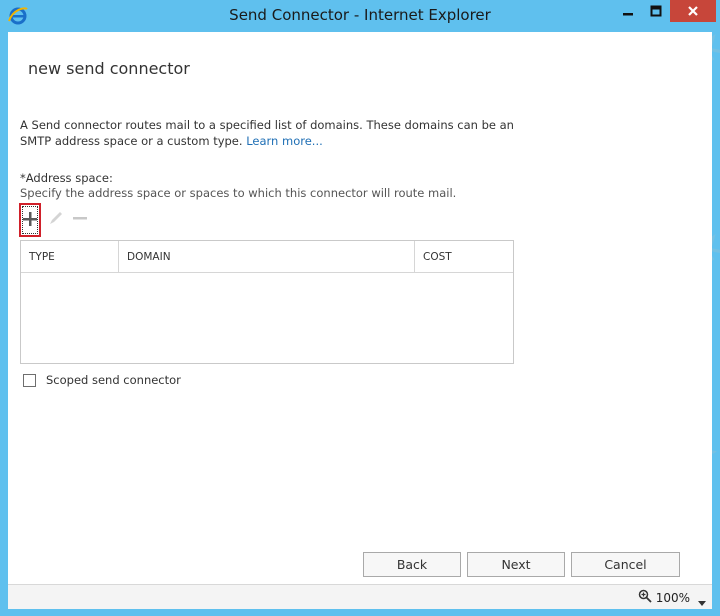  What do you see at coordinates (66, 178) in the screenshot?
I see `address-space-label: *Address space:` at bounding box center [66, 178].